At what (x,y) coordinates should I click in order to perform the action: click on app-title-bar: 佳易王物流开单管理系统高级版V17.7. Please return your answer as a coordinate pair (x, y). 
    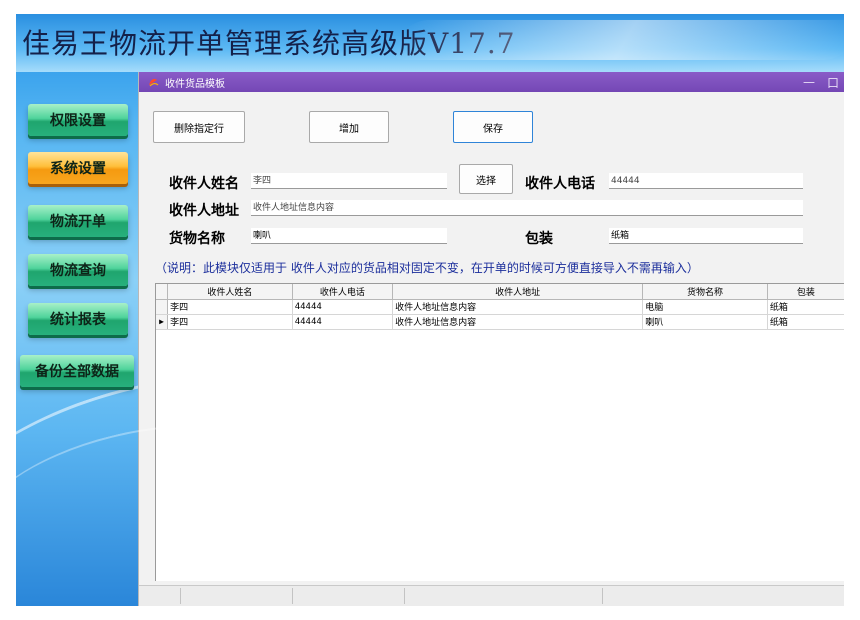
    Looking at the image, I should click on (430, 43).